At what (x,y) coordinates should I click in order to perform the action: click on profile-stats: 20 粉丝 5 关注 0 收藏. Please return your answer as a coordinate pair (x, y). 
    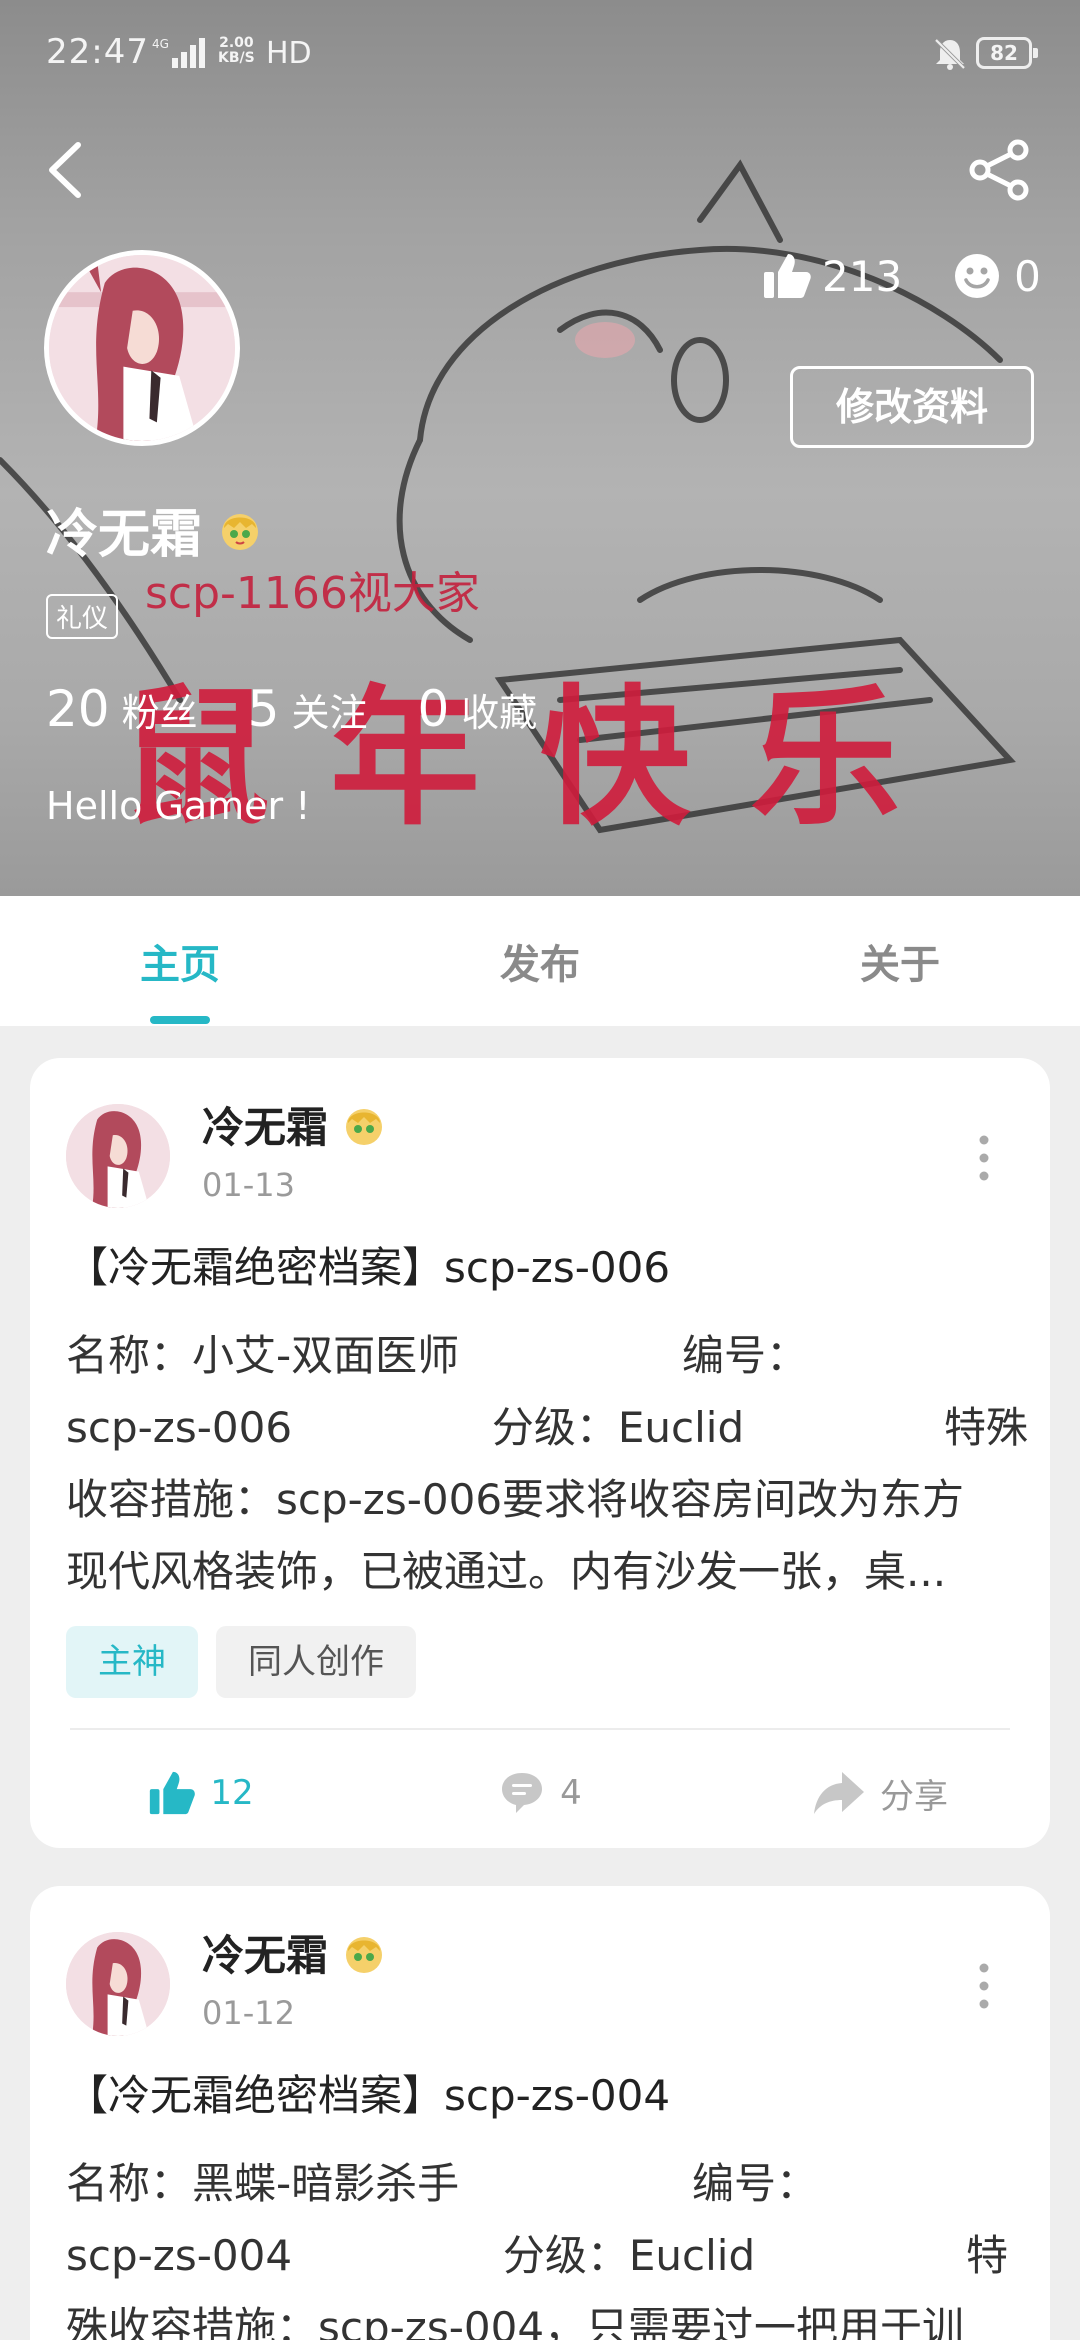
    Looking at the image, I should click on (316, 709).